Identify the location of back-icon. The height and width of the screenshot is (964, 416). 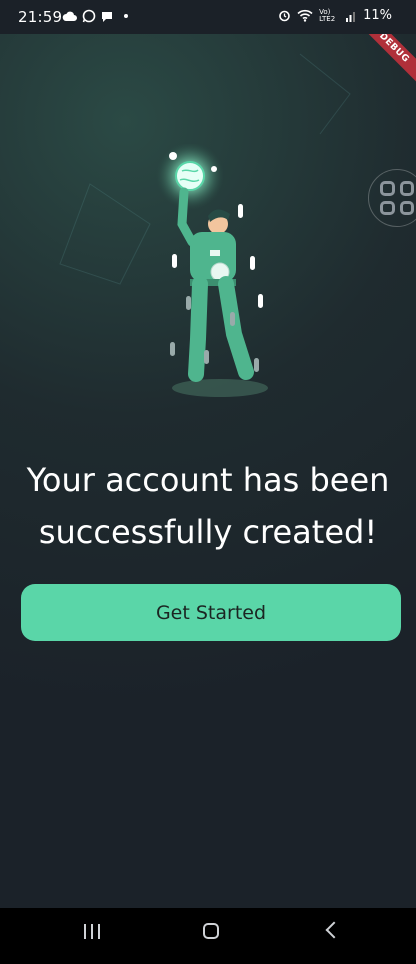
(334, 930).